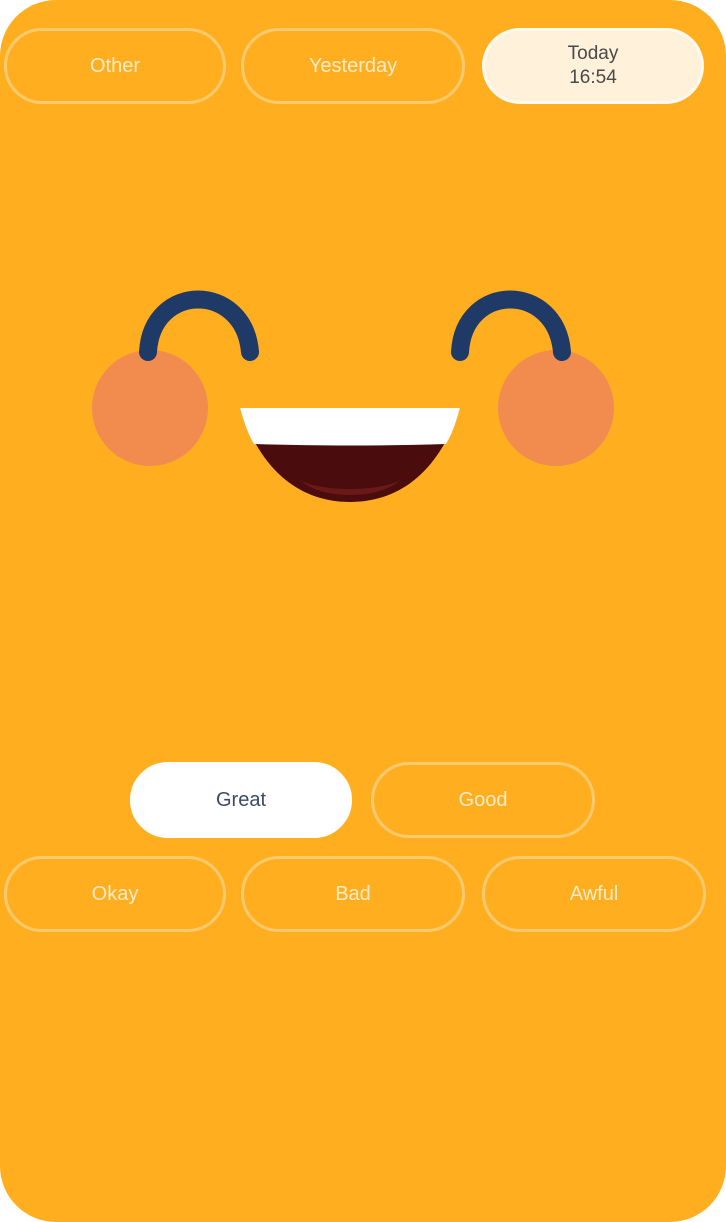 This screenshot has height=1222, width=726. Describe the element at coordinates (199, 325) in the screenshot. I see `left-eye` at that location.